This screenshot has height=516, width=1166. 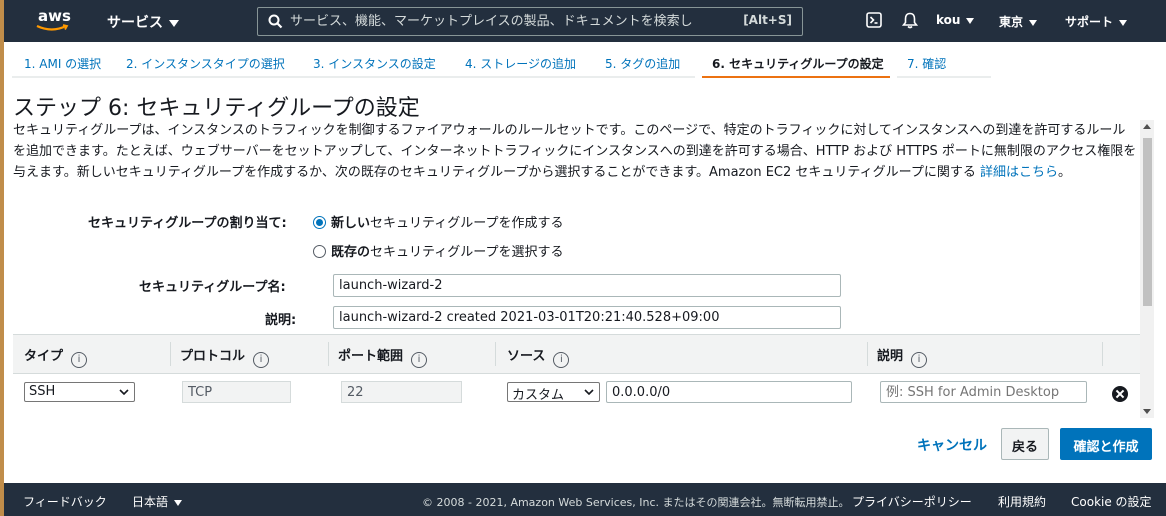 I want to click on aws-smile-icon, so click(x=52, y=27).